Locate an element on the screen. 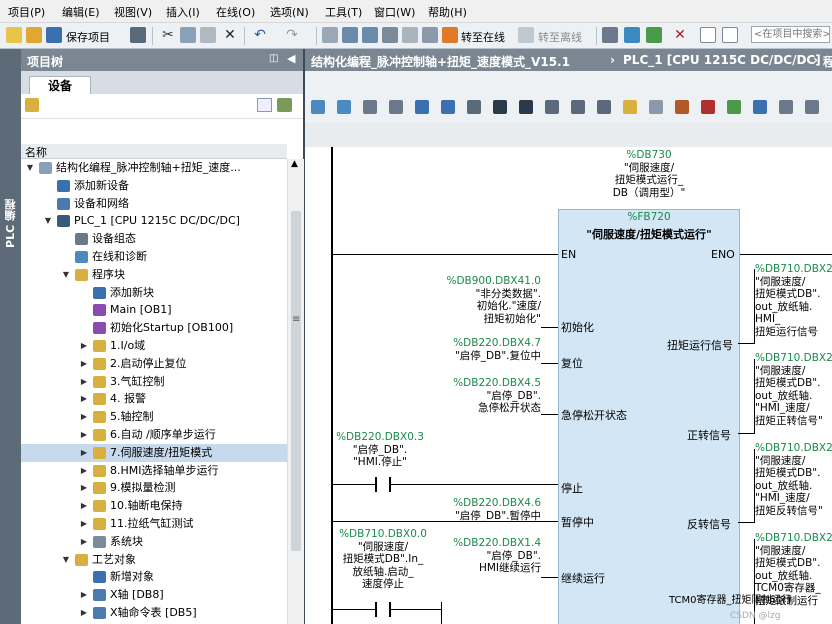  menu-online: 在线(O) is located at coordinates (235, 12).